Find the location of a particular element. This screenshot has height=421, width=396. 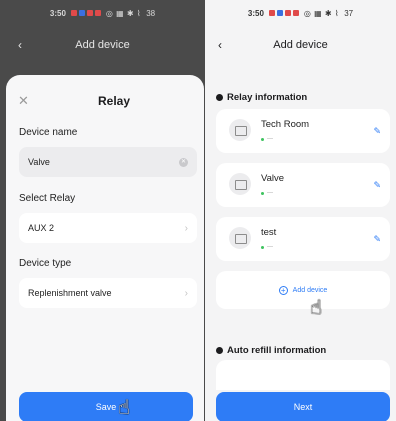

auto-refill-section-header: Auto refill information is located at coordinates (265, 350).